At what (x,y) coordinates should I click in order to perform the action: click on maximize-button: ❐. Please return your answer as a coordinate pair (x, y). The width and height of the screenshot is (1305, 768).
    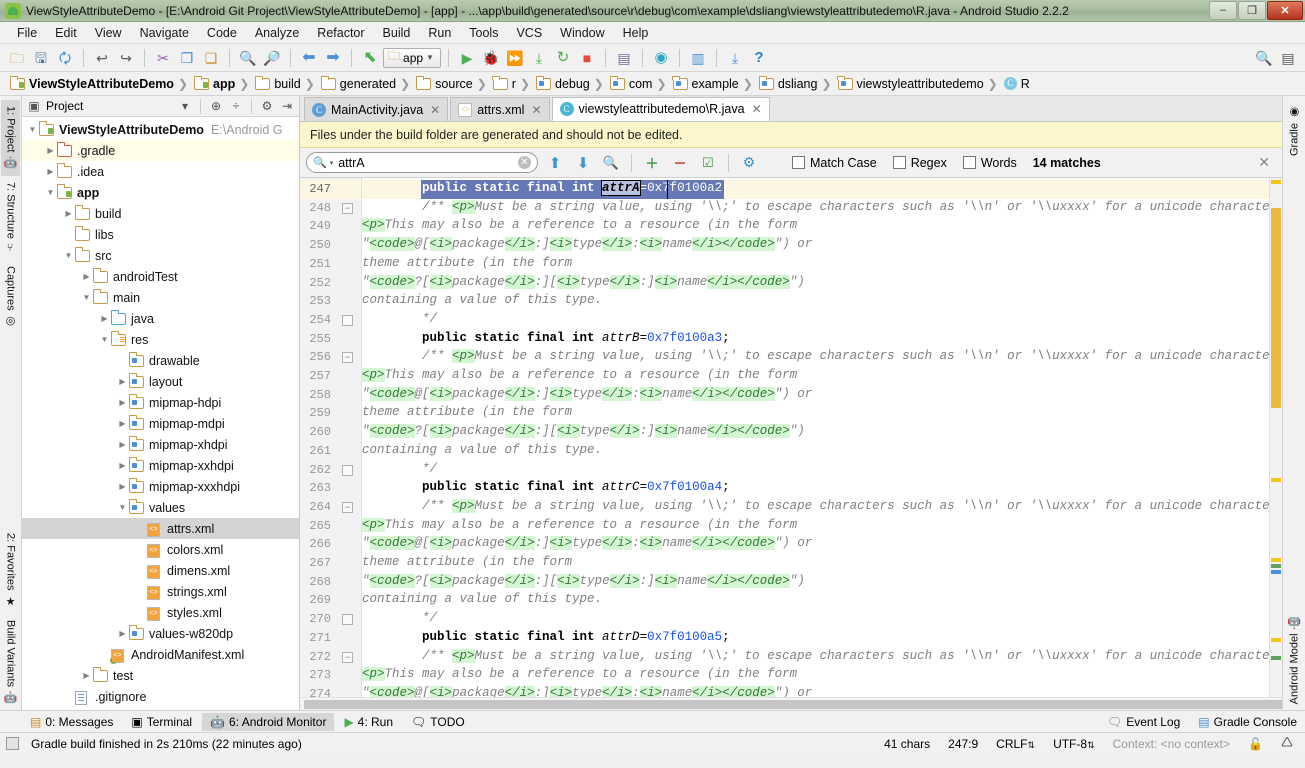
    Looking at the image, I should click on (1252, 10).